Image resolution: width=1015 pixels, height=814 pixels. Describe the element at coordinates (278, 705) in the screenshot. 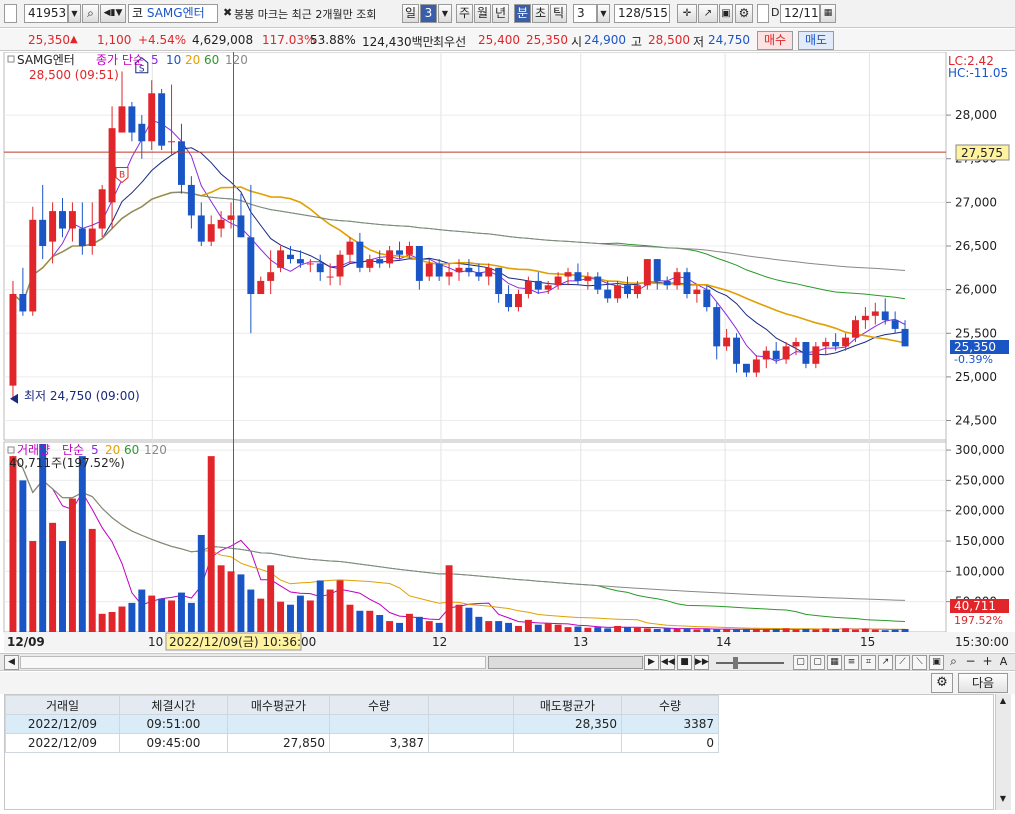

I see `header-buy-avg: 매수평균가` at that location.